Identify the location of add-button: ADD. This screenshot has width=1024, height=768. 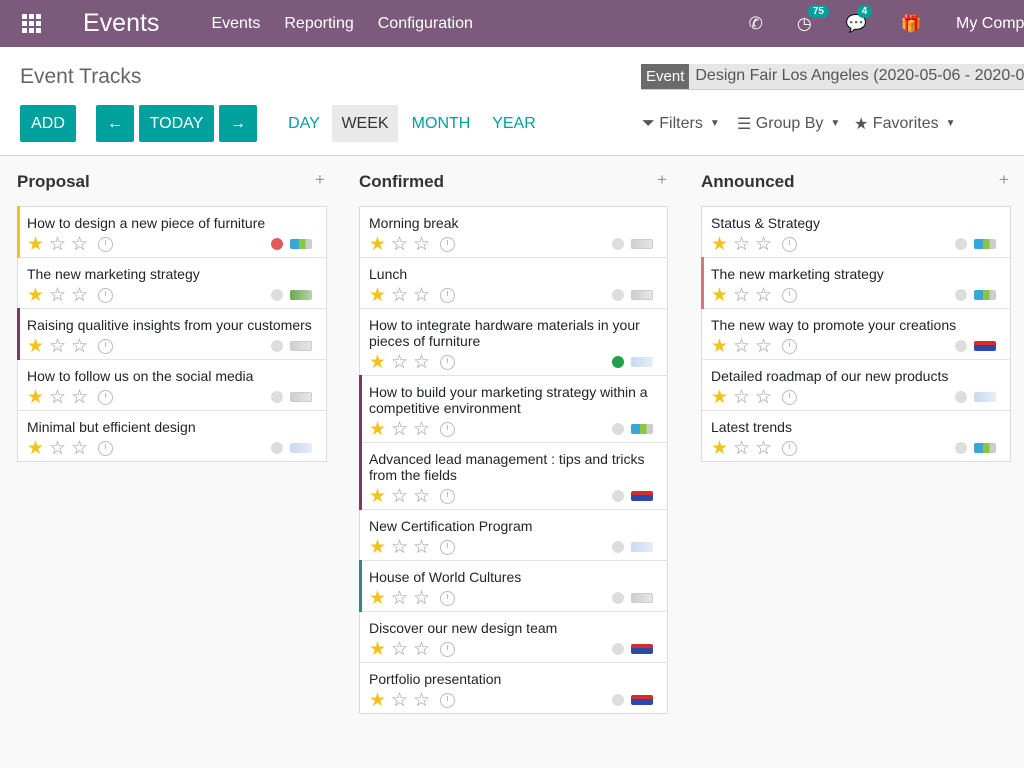
(48, 123).